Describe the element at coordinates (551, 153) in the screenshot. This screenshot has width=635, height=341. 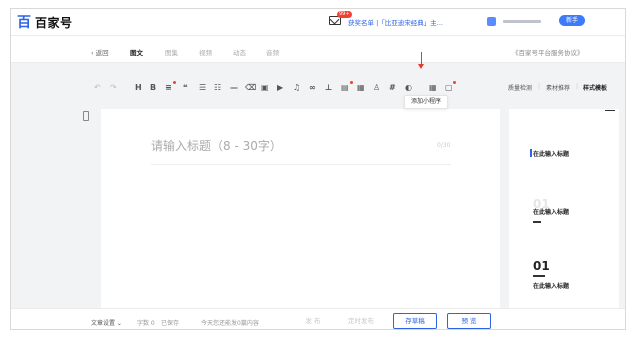
I see `template-1: 在此输入标题` at that location.